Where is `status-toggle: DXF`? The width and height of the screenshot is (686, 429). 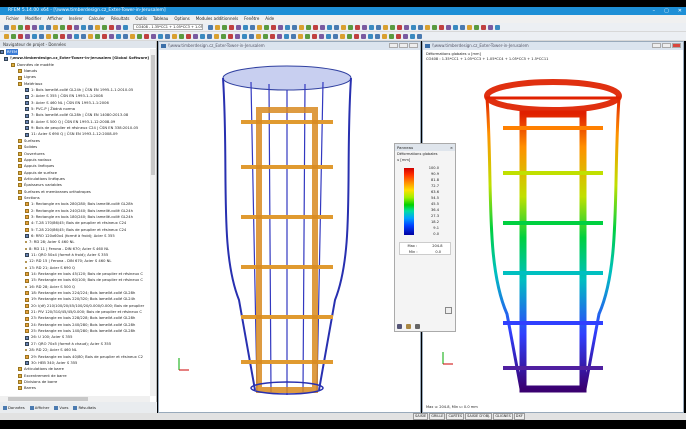 status-toggle: DXF is located at coordinates (519, 416).